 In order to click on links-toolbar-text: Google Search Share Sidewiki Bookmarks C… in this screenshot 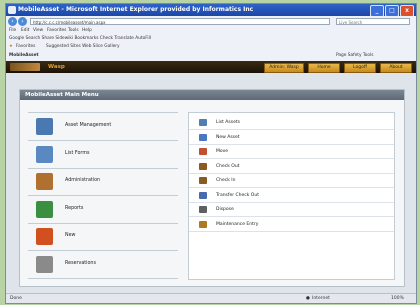, I will do `click(80, 39)`.